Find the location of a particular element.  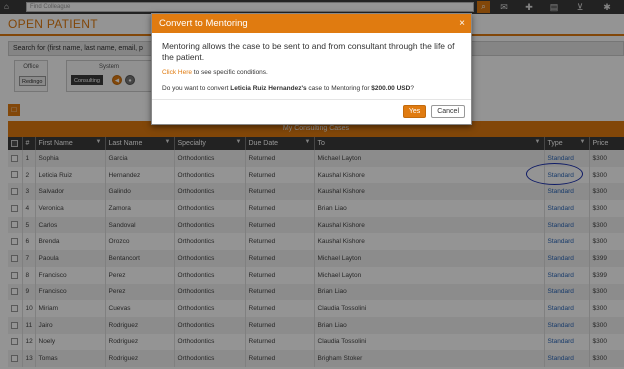

dialog-header: Convert to Mentoring × is located at coordinates (311, 23).